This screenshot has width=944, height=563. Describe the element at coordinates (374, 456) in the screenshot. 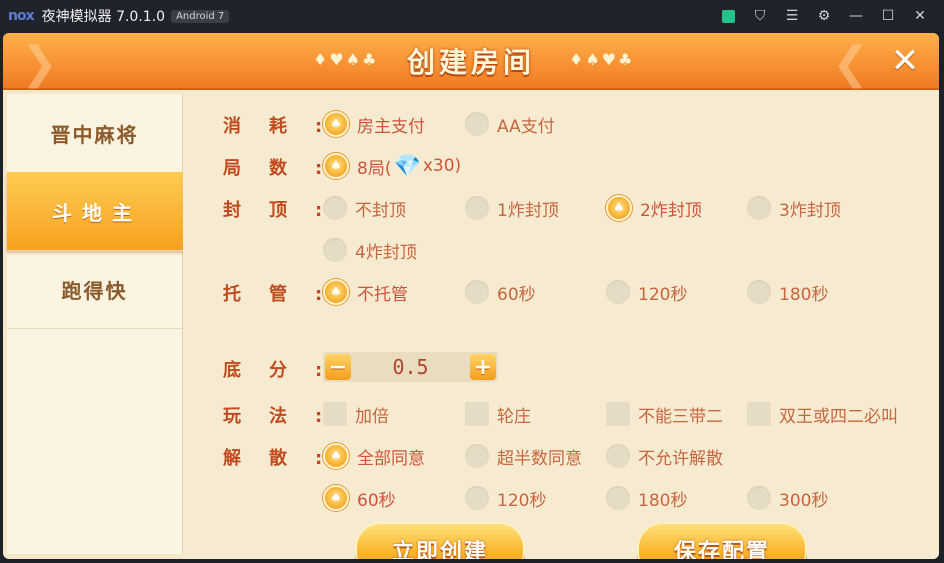

I see `dissolve-option-all-agree: ♠ 全部同意` at that location.